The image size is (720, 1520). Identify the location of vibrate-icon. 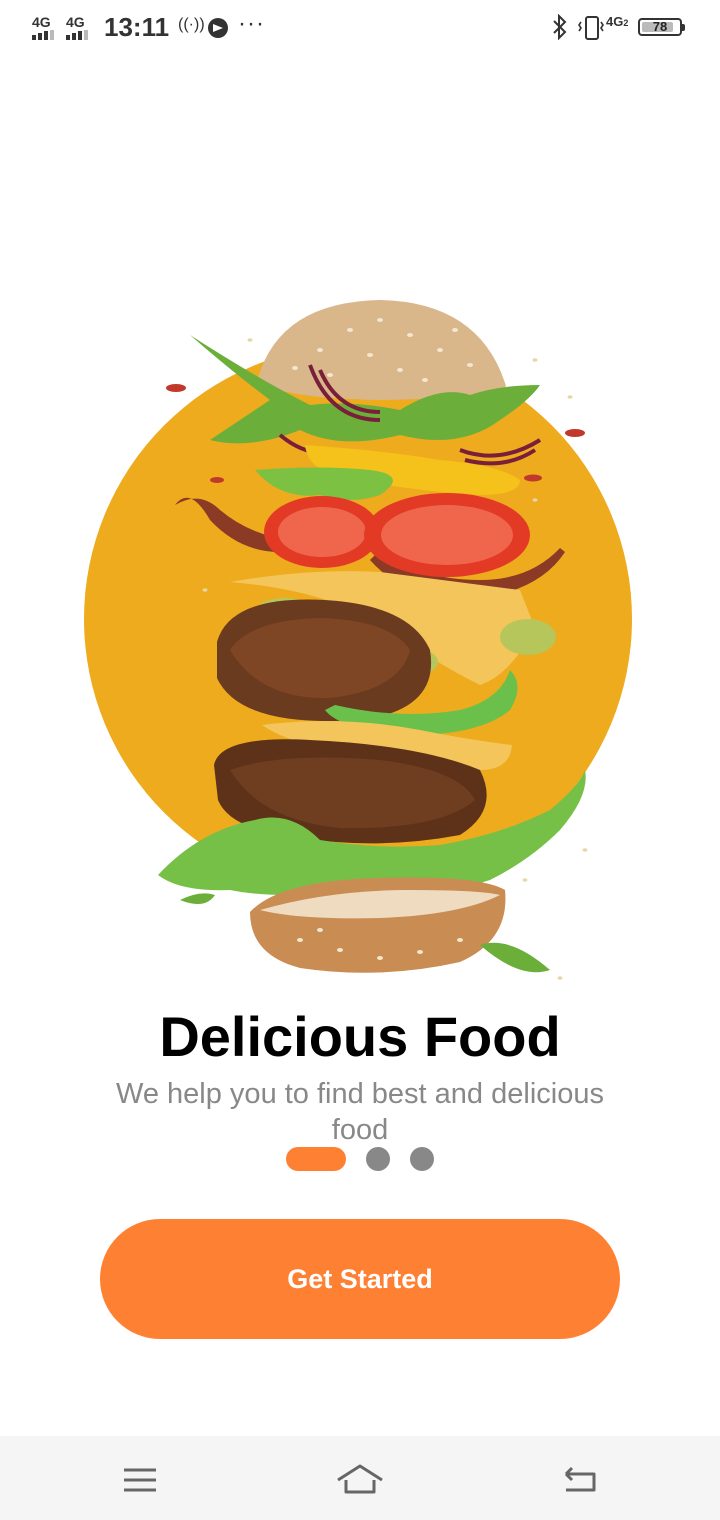
(591, 27).